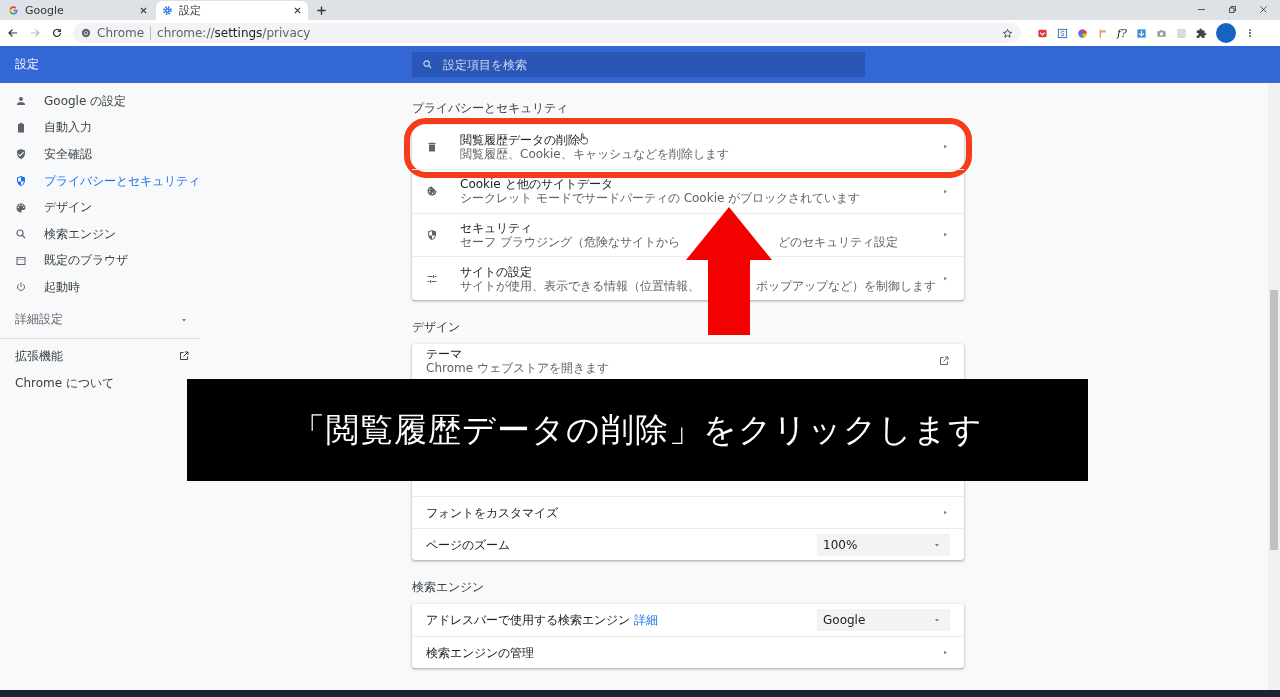 Image resolution: width=1280 pixels, height=697 pixels. Describe the element at coordinates (190, 10) in the screenshot. I see `tab-title: 設定` at that location.